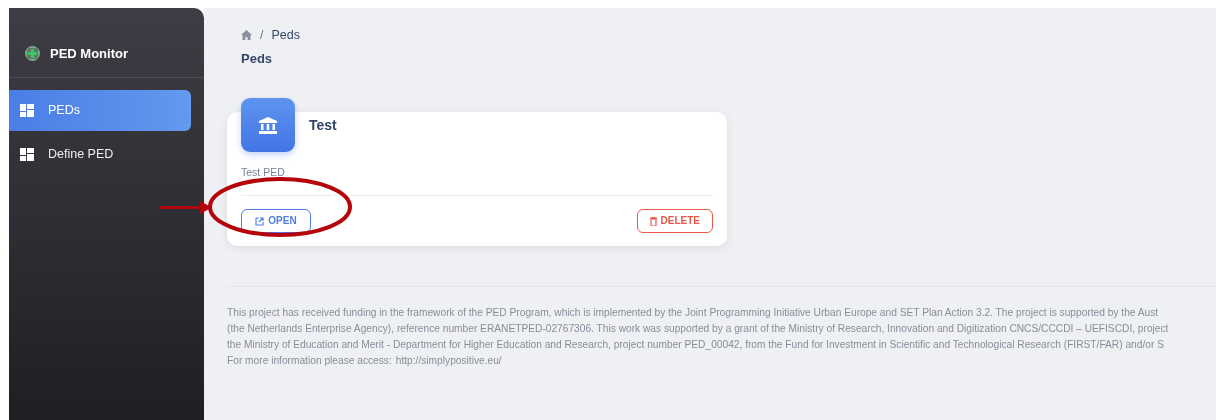 The height and width of the screenshot is (420, 1216). I want to click on footer-text: the Ministry of Education and Merit - Department for Higher Education and Research, project number PED_00042, from the Fund for Investment in Scientific and Technological Research (FIRST/FAR) and/or S, so click(696, 345).